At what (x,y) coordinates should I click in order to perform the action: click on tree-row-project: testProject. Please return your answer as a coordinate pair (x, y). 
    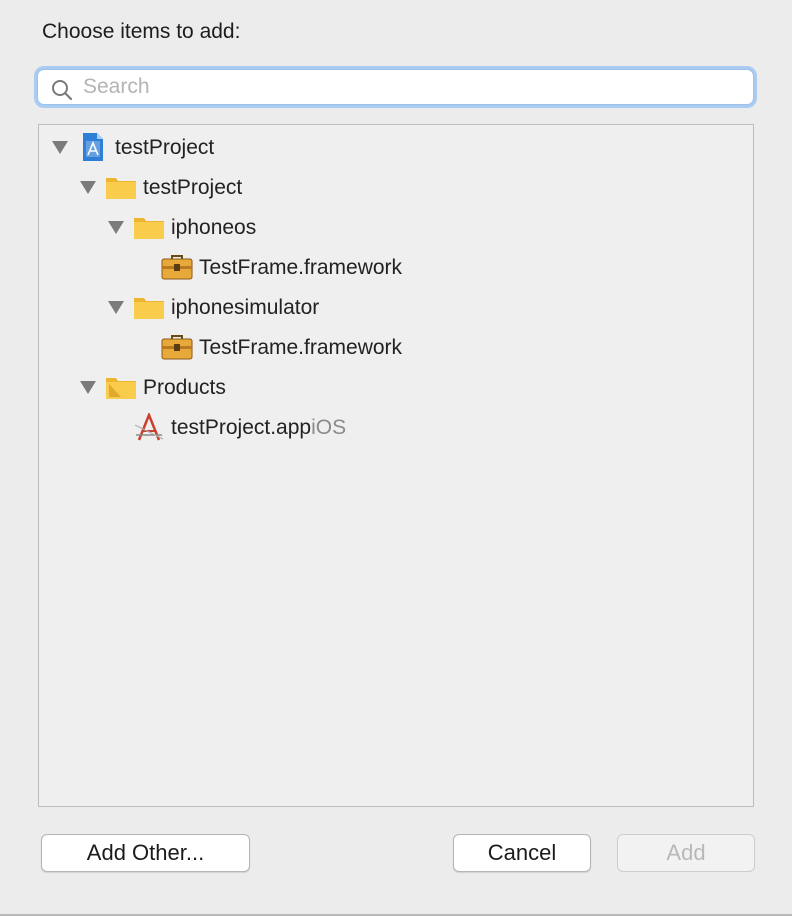
    Looking at the image, I should click on (396, 147).